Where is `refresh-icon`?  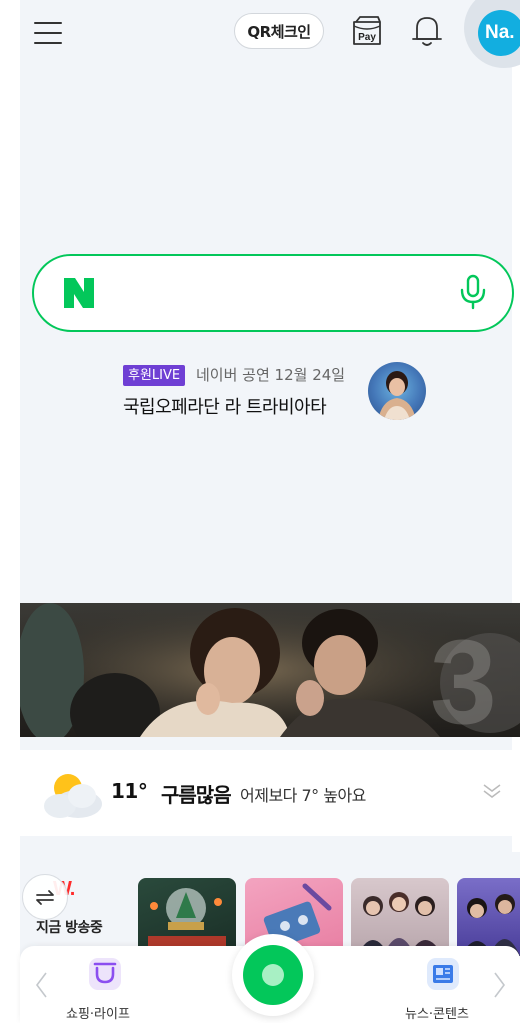
refresh-icon is located at coordinates (45, 897).